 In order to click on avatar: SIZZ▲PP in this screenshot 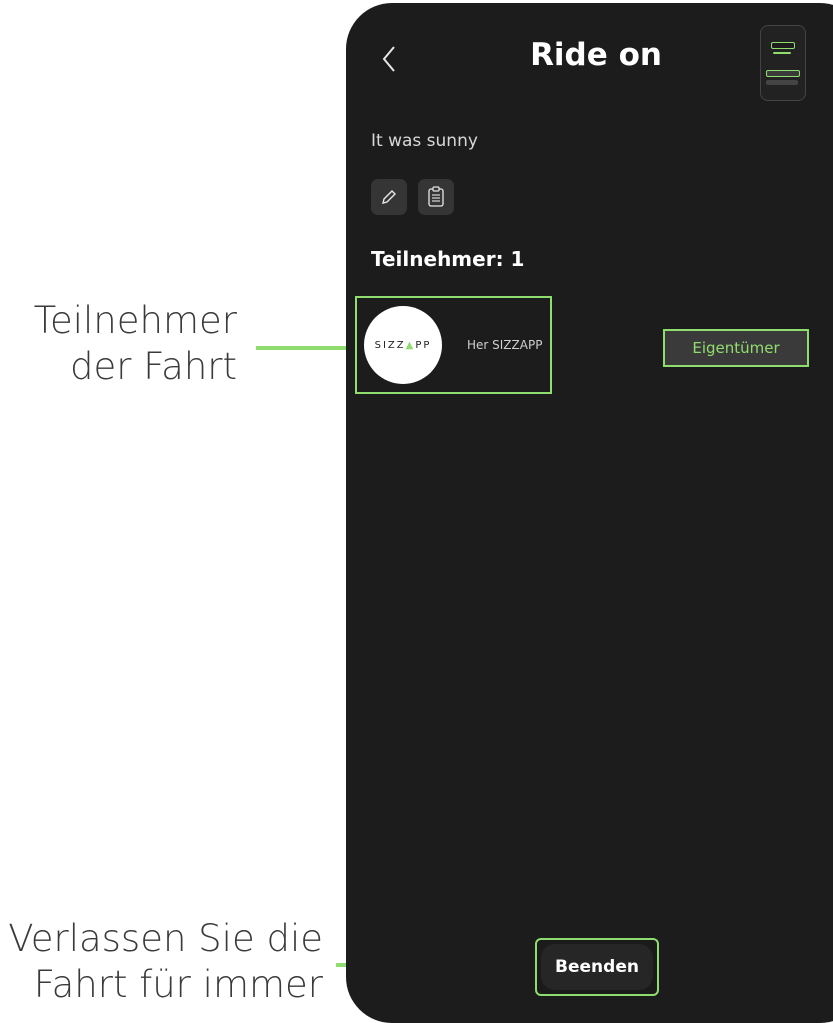, I will do `click(403, 345)`.